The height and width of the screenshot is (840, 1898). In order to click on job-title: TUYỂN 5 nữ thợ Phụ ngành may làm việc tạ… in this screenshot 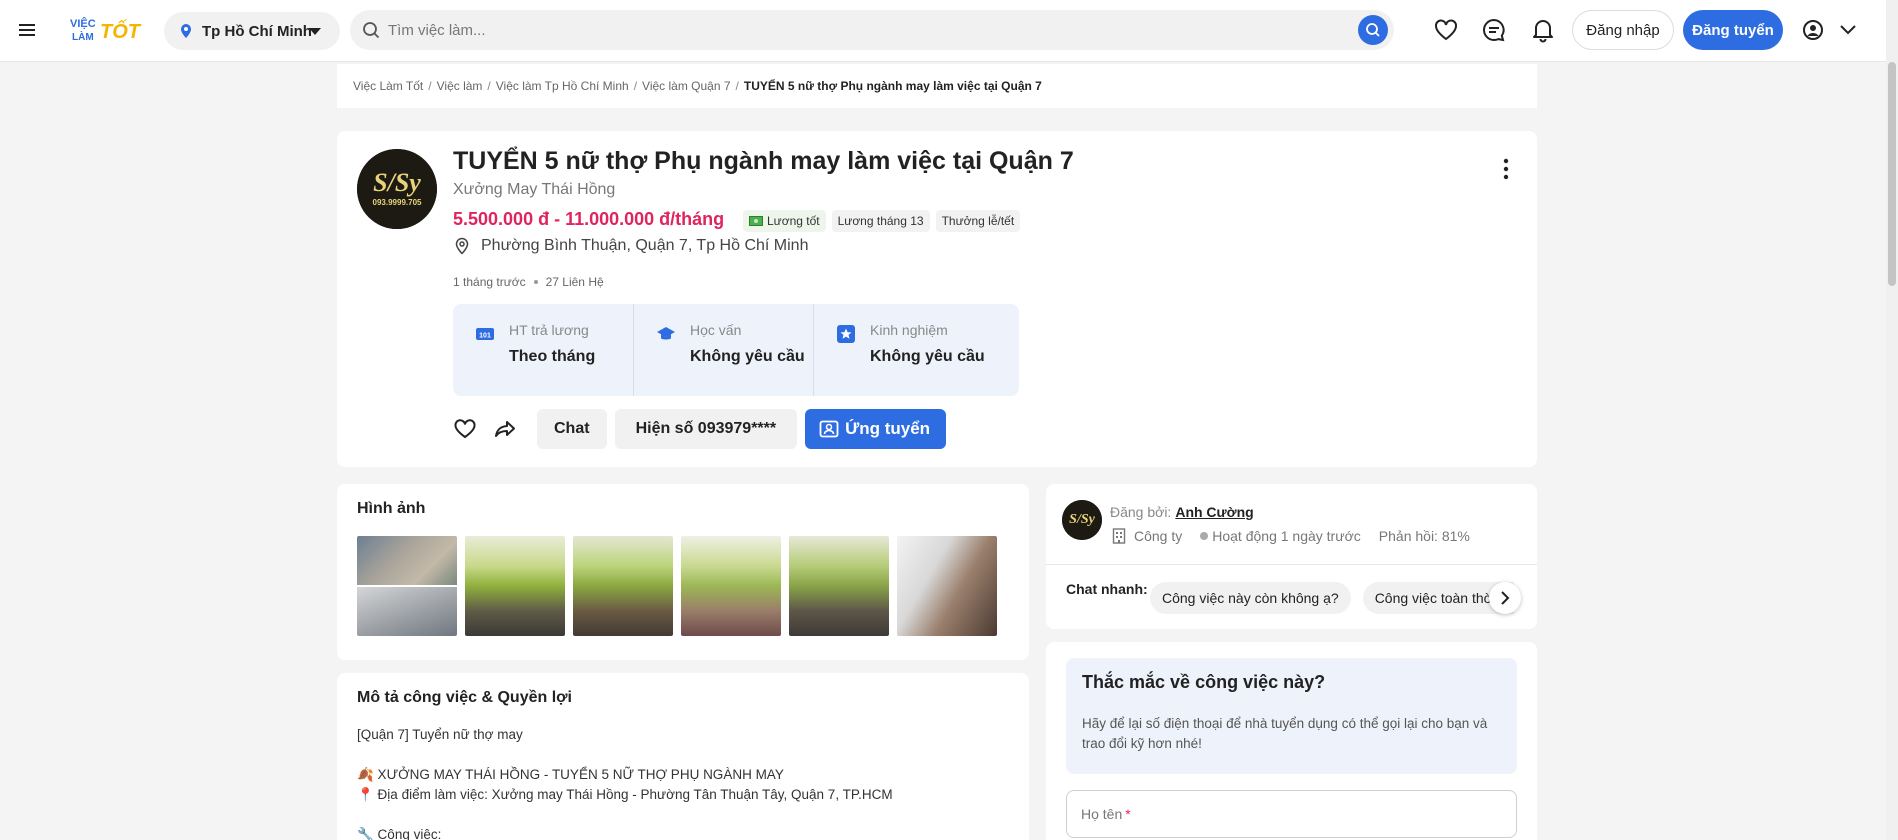, I will do `click(763, 161)`.